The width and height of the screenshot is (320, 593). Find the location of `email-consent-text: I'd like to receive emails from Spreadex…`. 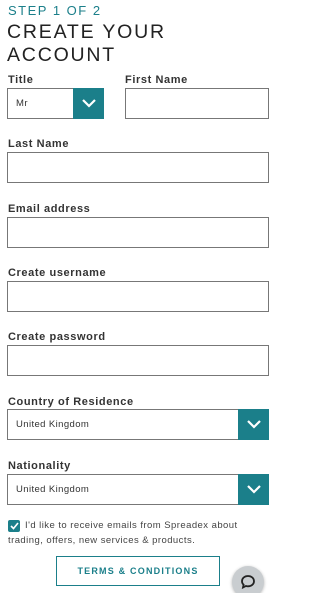

email-consent-text: I'd like to receive emails from Spreadex… is located at coordinates (123, 533).